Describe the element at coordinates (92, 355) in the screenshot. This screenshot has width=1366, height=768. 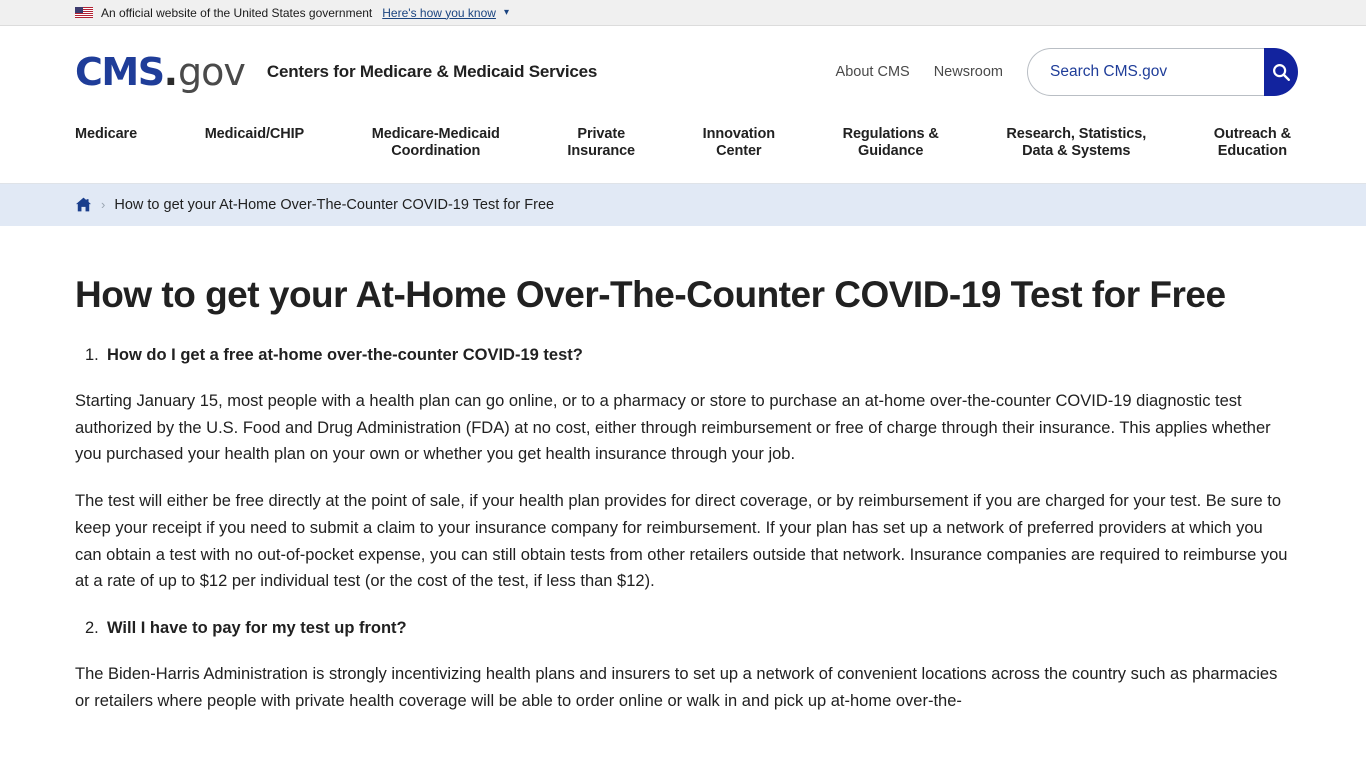
I see `faq-number-1: 1.` at that location.